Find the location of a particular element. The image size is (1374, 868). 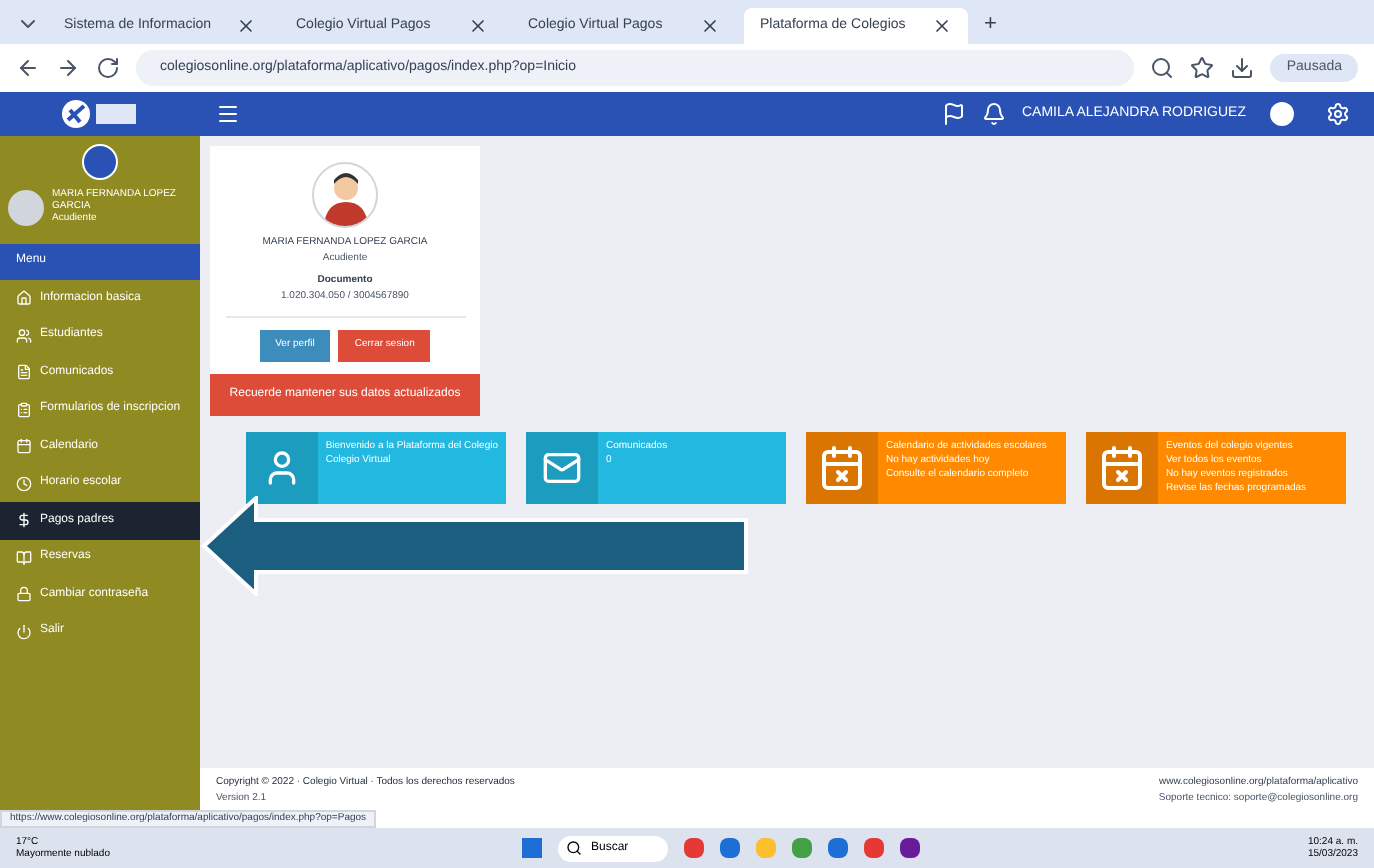

star-icon is located at coordinates (1202, 68).